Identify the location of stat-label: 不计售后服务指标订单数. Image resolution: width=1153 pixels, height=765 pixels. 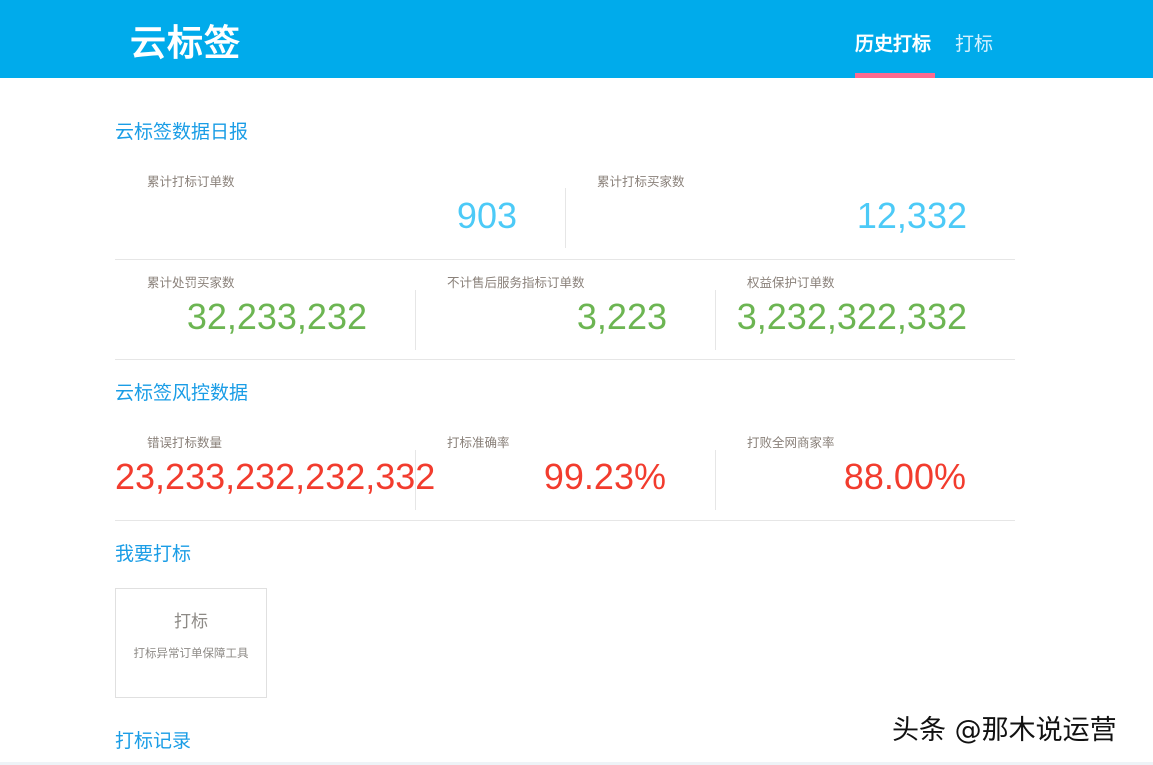
(516, 282).